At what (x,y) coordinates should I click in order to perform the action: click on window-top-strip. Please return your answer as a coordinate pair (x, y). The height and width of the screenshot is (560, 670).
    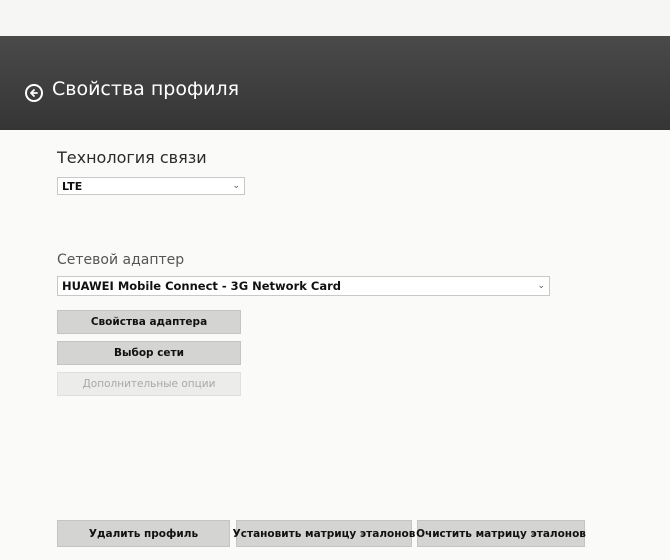
    Looking at the image, I should click on (335, 18).